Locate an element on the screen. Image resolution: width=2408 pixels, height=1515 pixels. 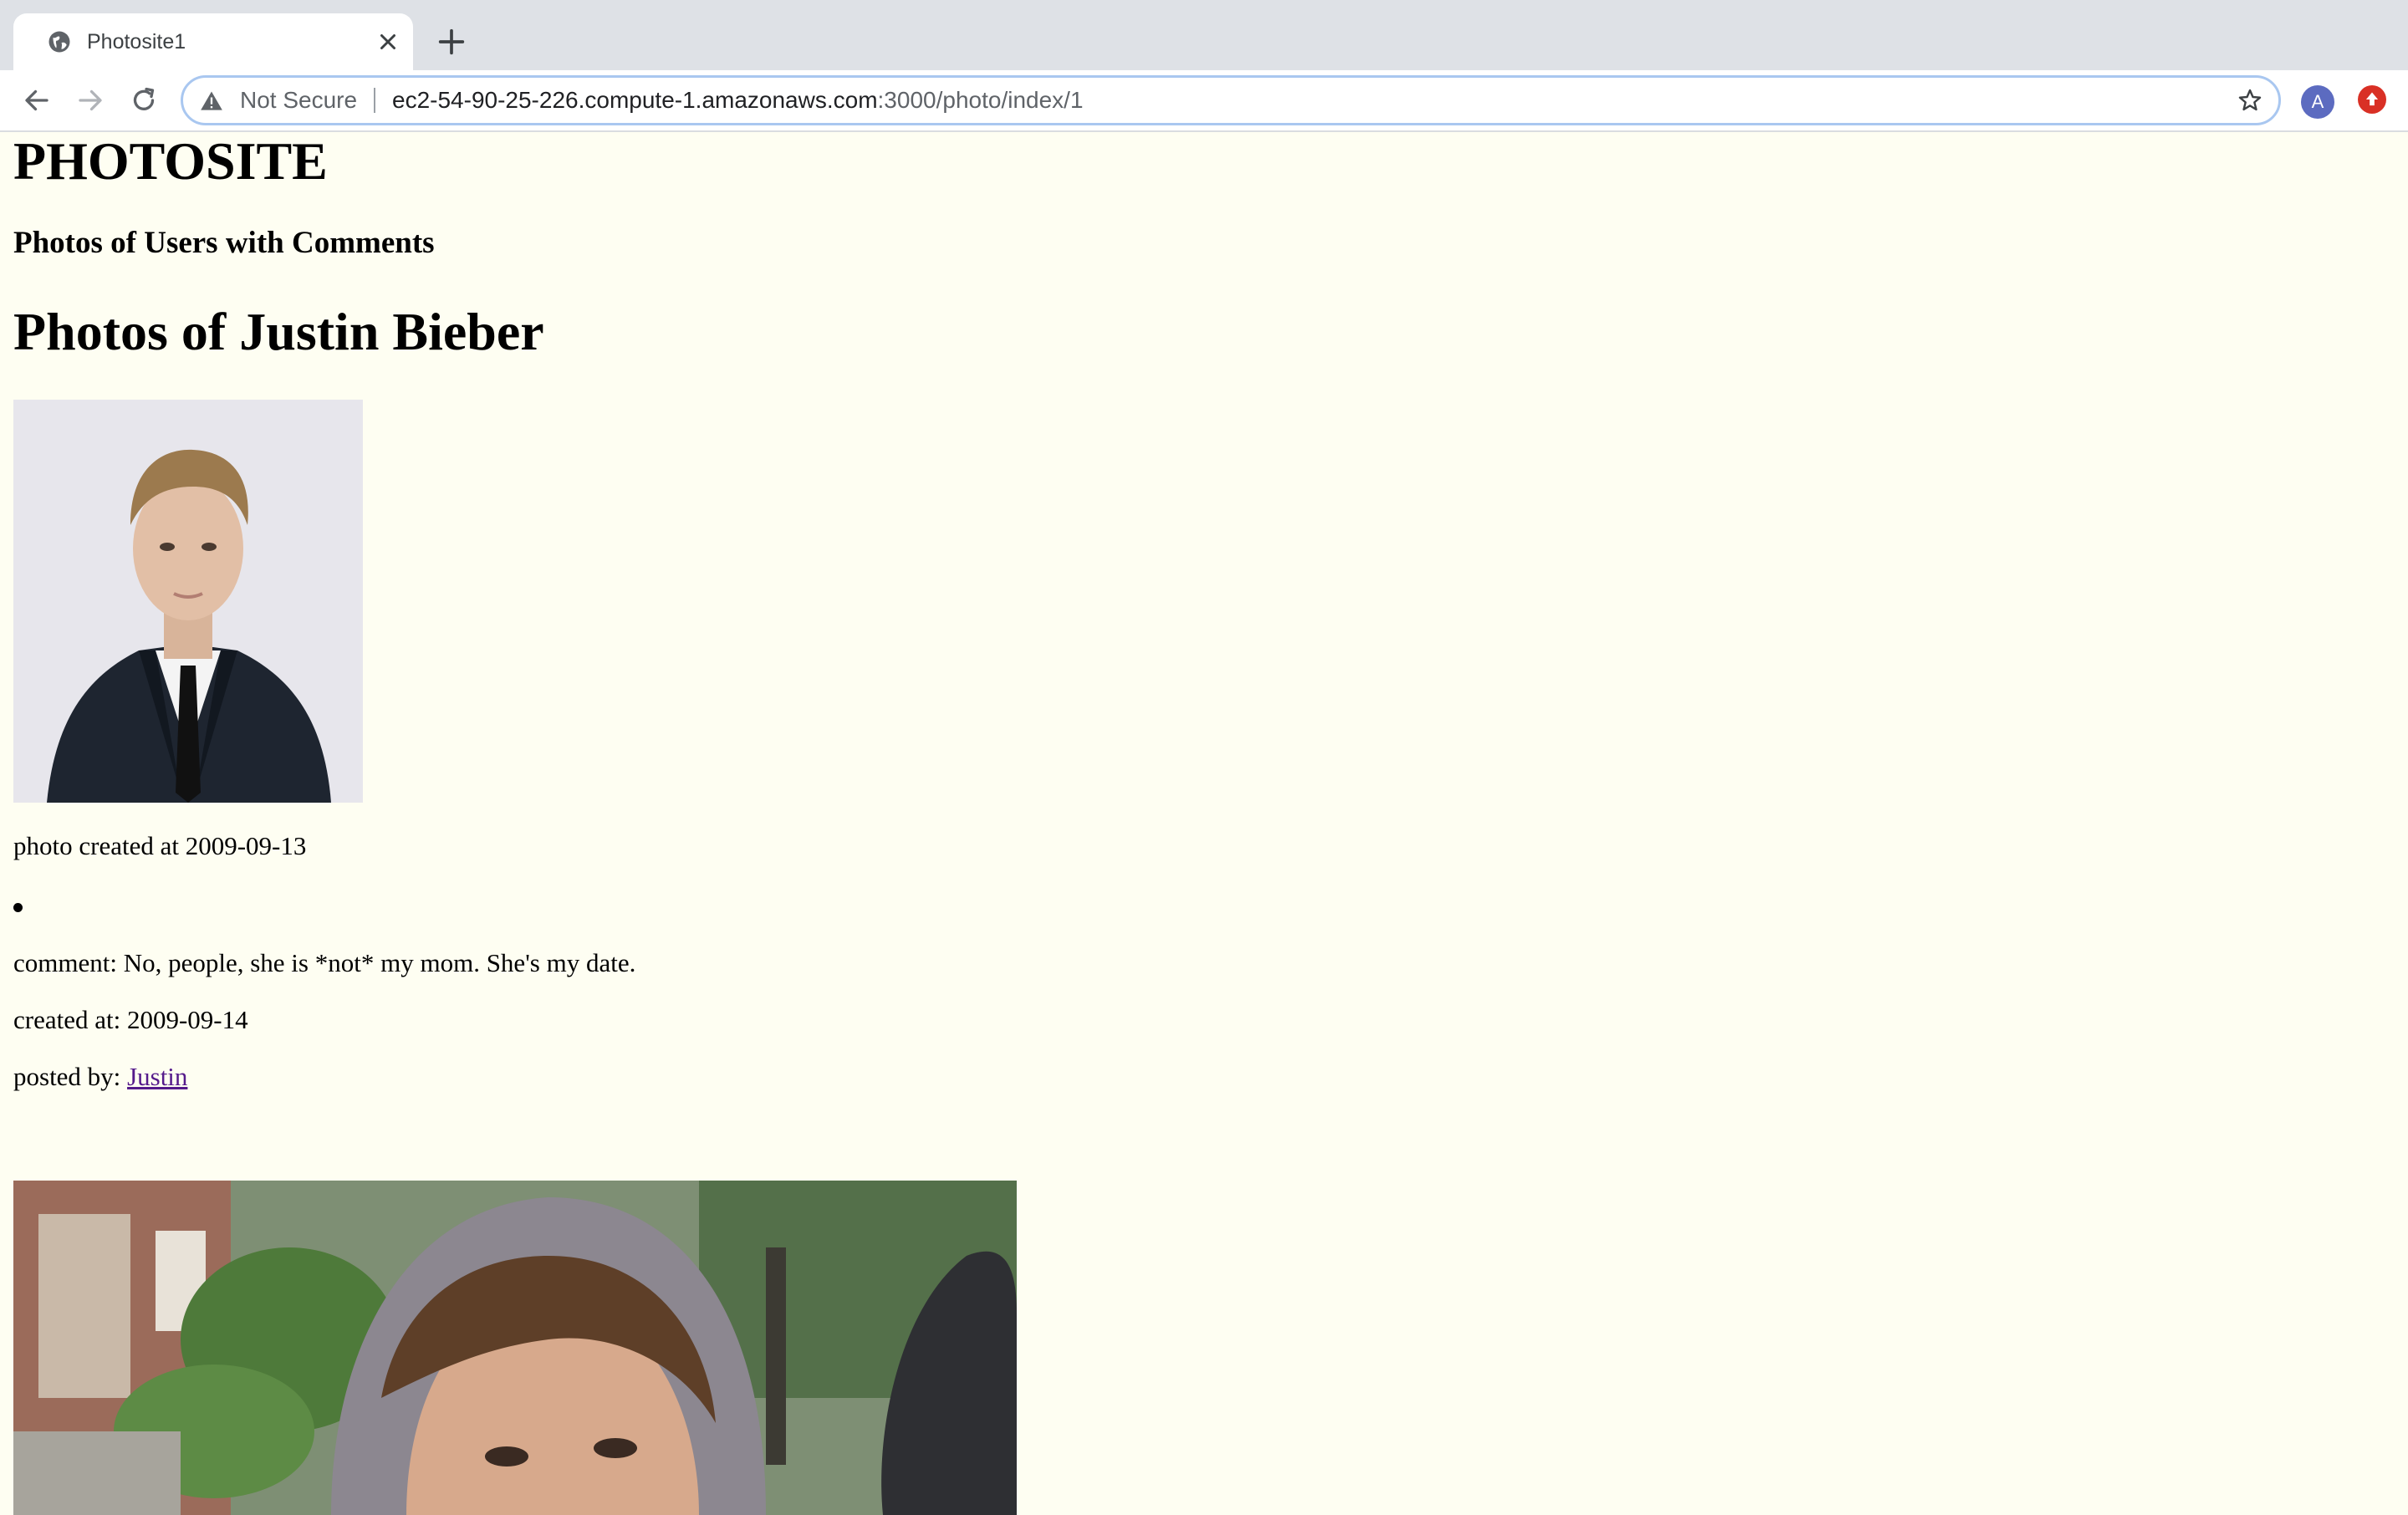
bookmark-star-icon is located at coordinates (2250, 100).